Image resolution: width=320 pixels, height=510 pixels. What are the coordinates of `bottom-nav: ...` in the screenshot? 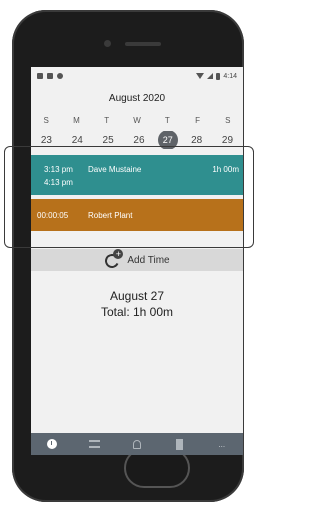 It's located at (137, 444).